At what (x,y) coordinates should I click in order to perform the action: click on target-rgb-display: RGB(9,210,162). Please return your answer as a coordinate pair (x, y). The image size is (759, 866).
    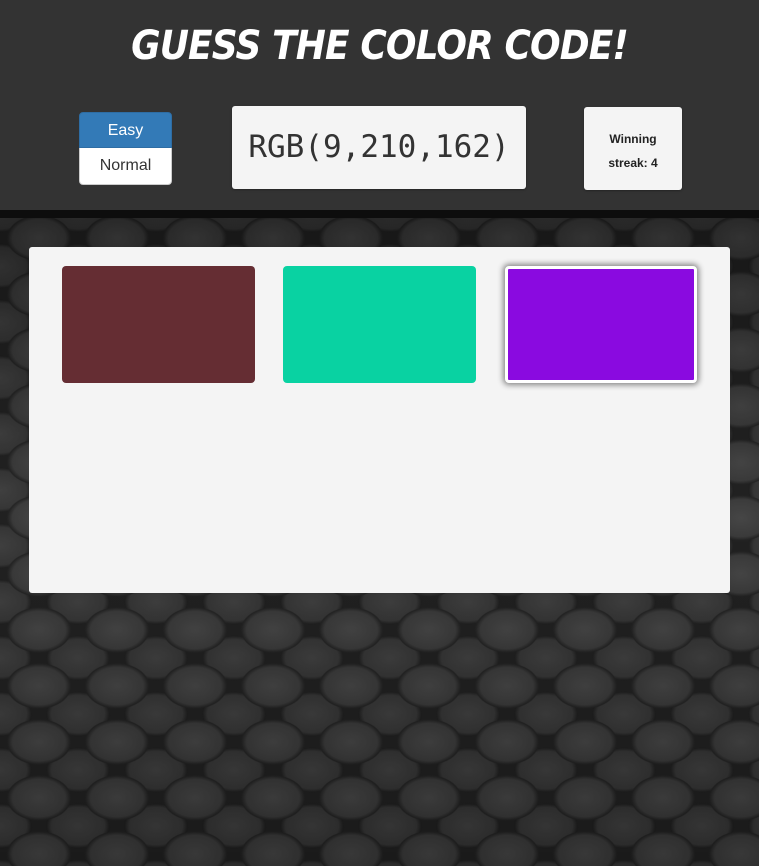
    Looking at the image, I should click on (379, 147).